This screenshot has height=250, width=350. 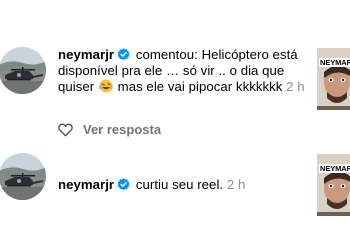 I want to click on notification-text: neymarjr curtiu seu reel. 2 h, so click(x=185, y=185).